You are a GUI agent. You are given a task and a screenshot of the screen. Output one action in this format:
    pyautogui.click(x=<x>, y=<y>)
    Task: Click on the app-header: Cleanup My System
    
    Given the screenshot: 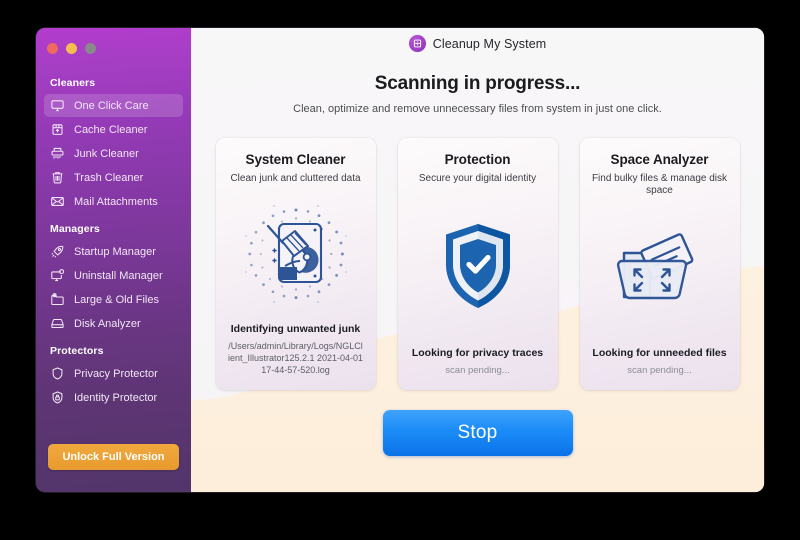 What is the action you would take?
    pyautogui.click(x=477, y=43)
    